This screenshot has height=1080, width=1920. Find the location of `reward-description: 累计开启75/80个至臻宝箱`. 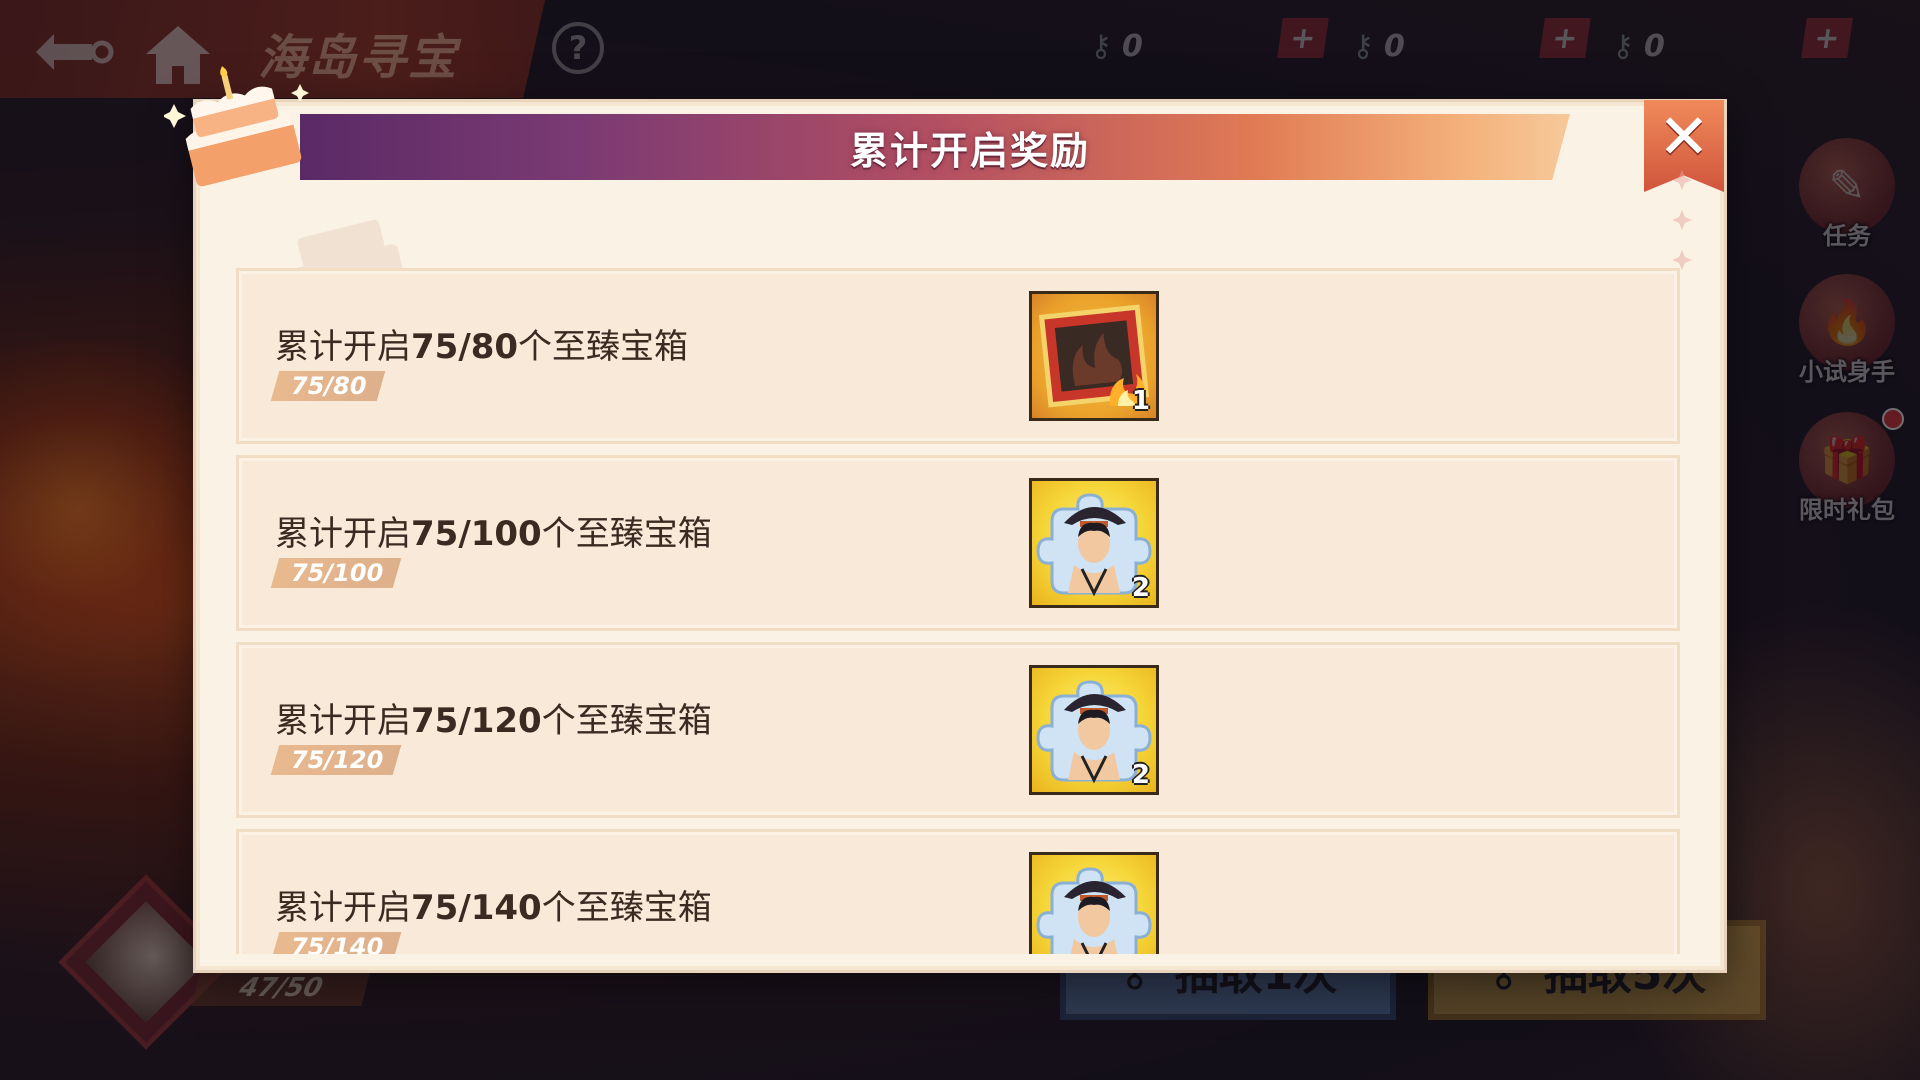

reward-description: 累计开启75/80个至臻宝箱 is located at coordinates (481, 343).